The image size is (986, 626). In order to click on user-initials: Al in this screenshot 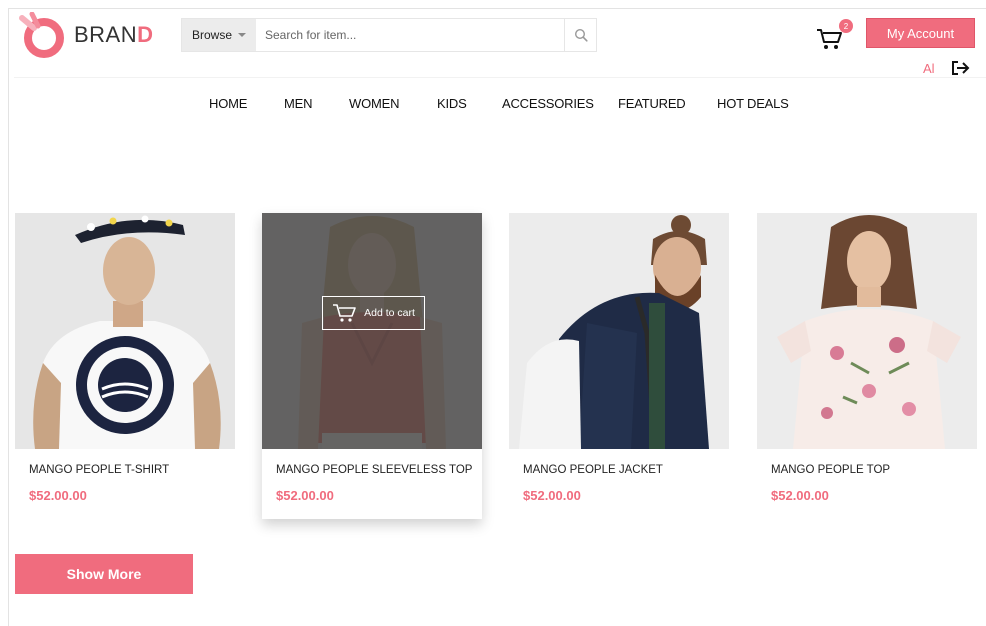, I will do `click(929, 68)`.